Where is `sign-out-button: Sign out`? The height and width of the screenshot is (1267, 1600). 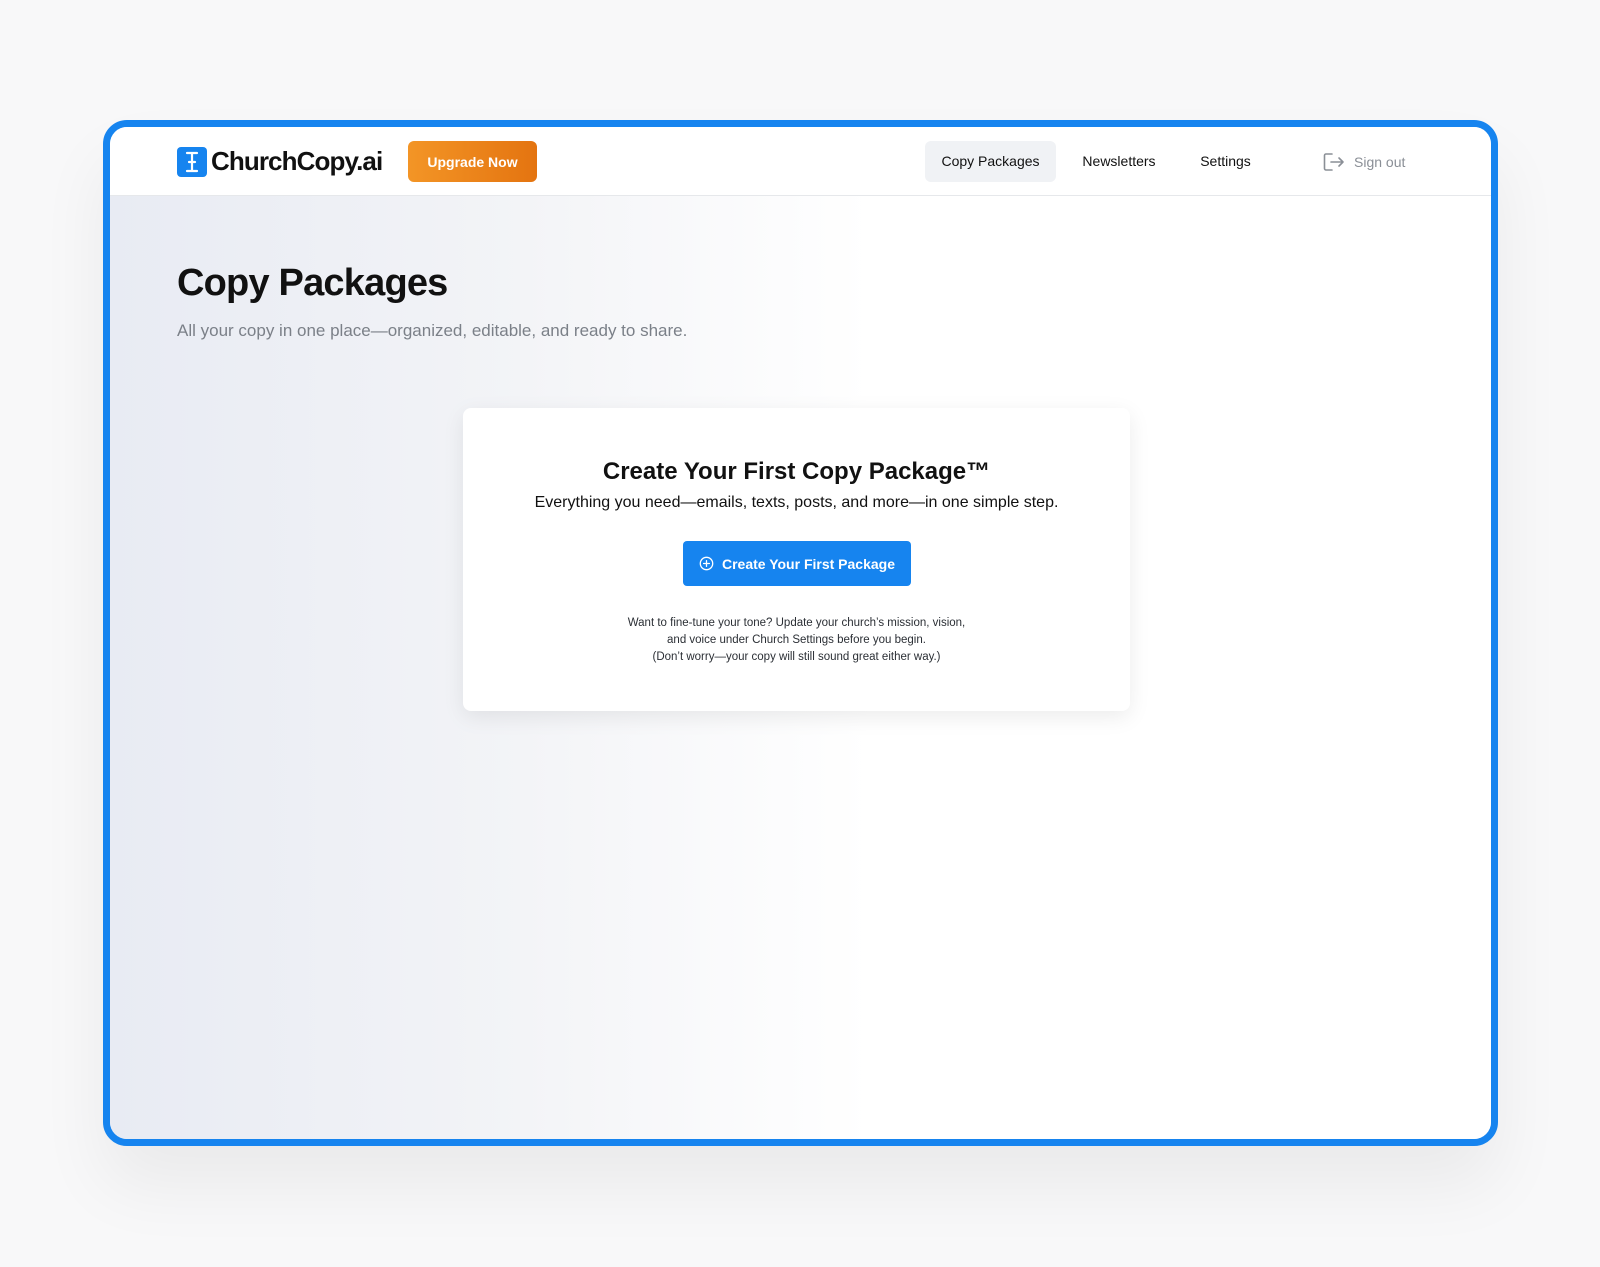 sign-out-button: Sign out is located at coordinates (1364, 161).